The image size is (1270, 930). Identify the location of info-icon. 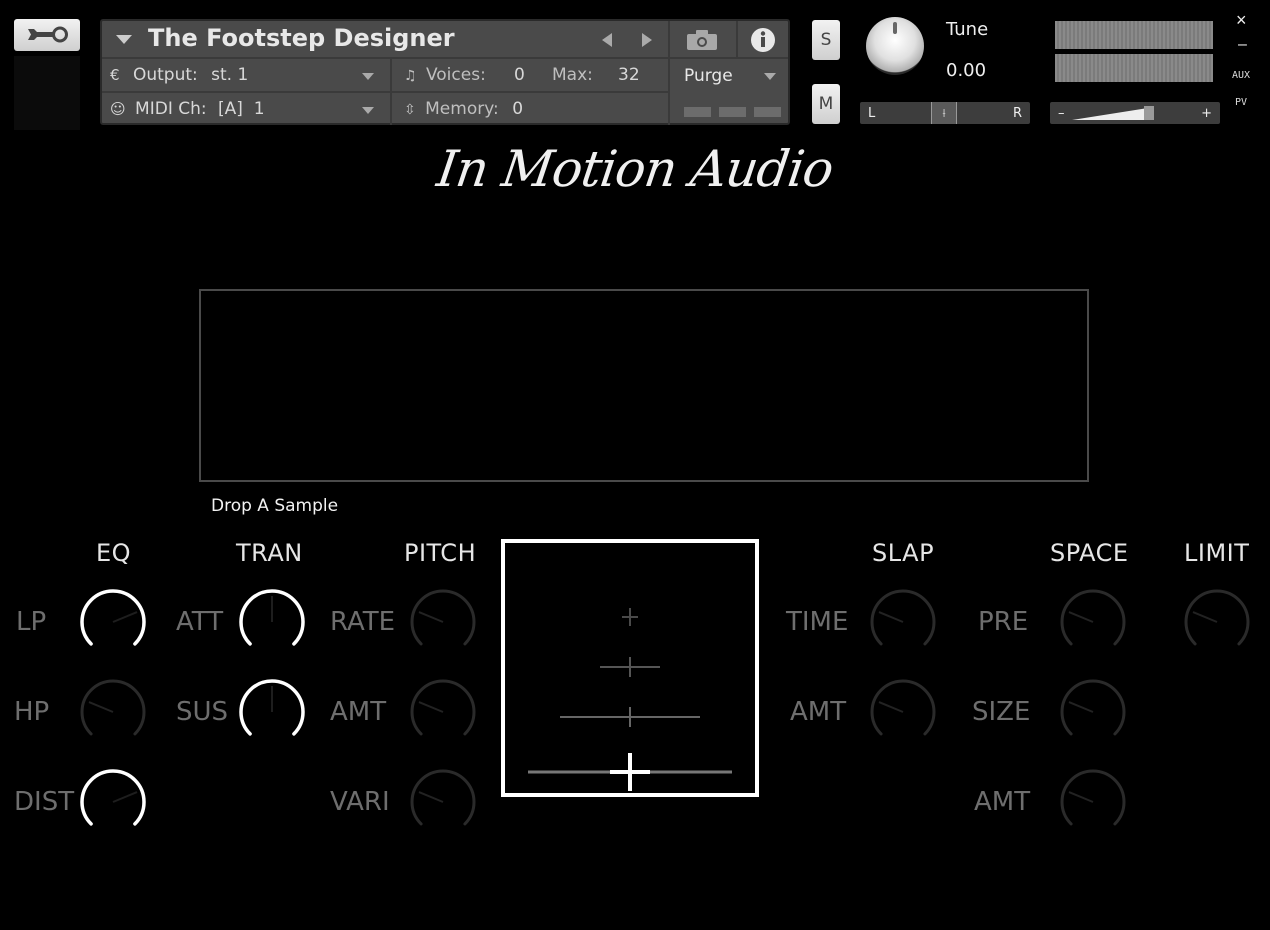
(763, 40).